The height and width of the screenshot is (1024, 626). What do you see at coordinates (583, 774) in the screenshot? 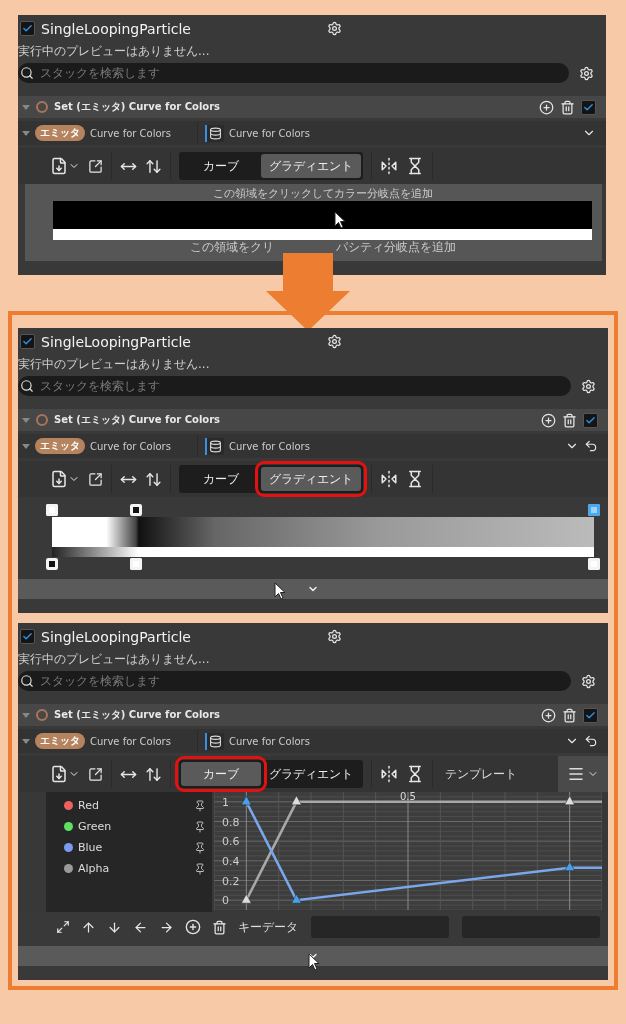
I see `menu-button` at bounding box center [583, 774].